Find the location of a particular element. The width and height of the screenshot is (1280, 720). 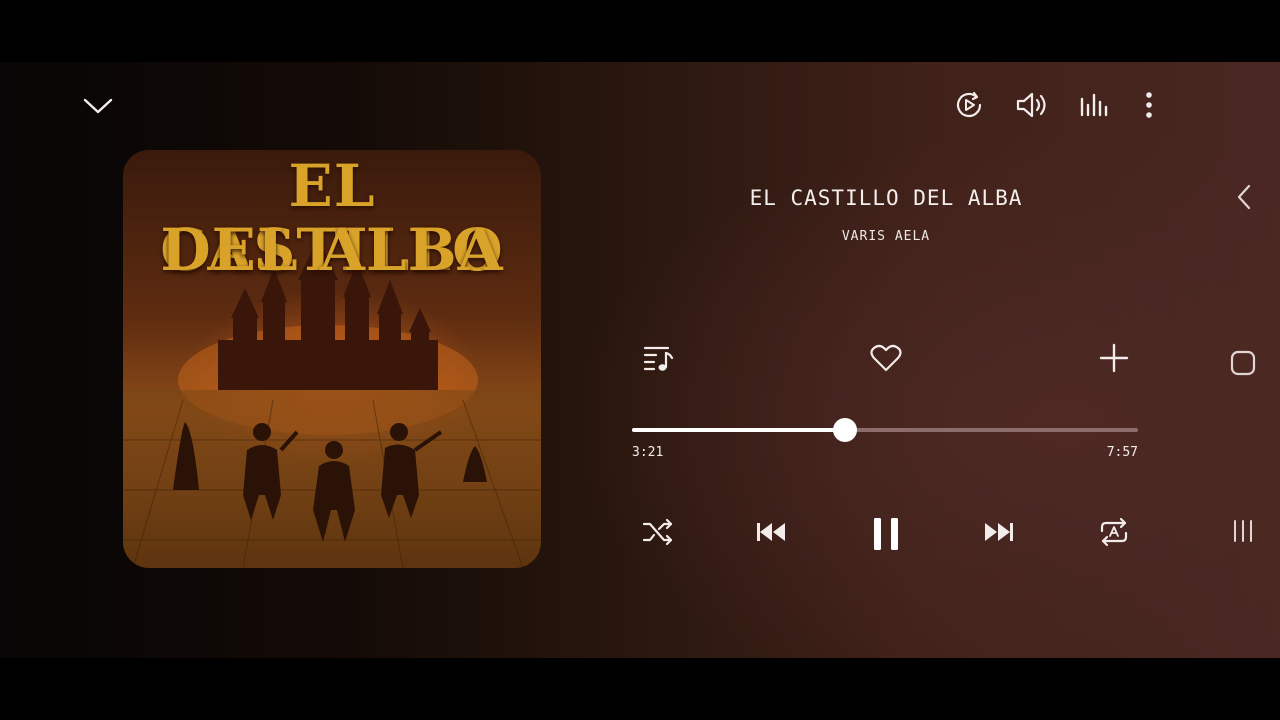

nav-recents-icon is located at coordinates (1243, 531).